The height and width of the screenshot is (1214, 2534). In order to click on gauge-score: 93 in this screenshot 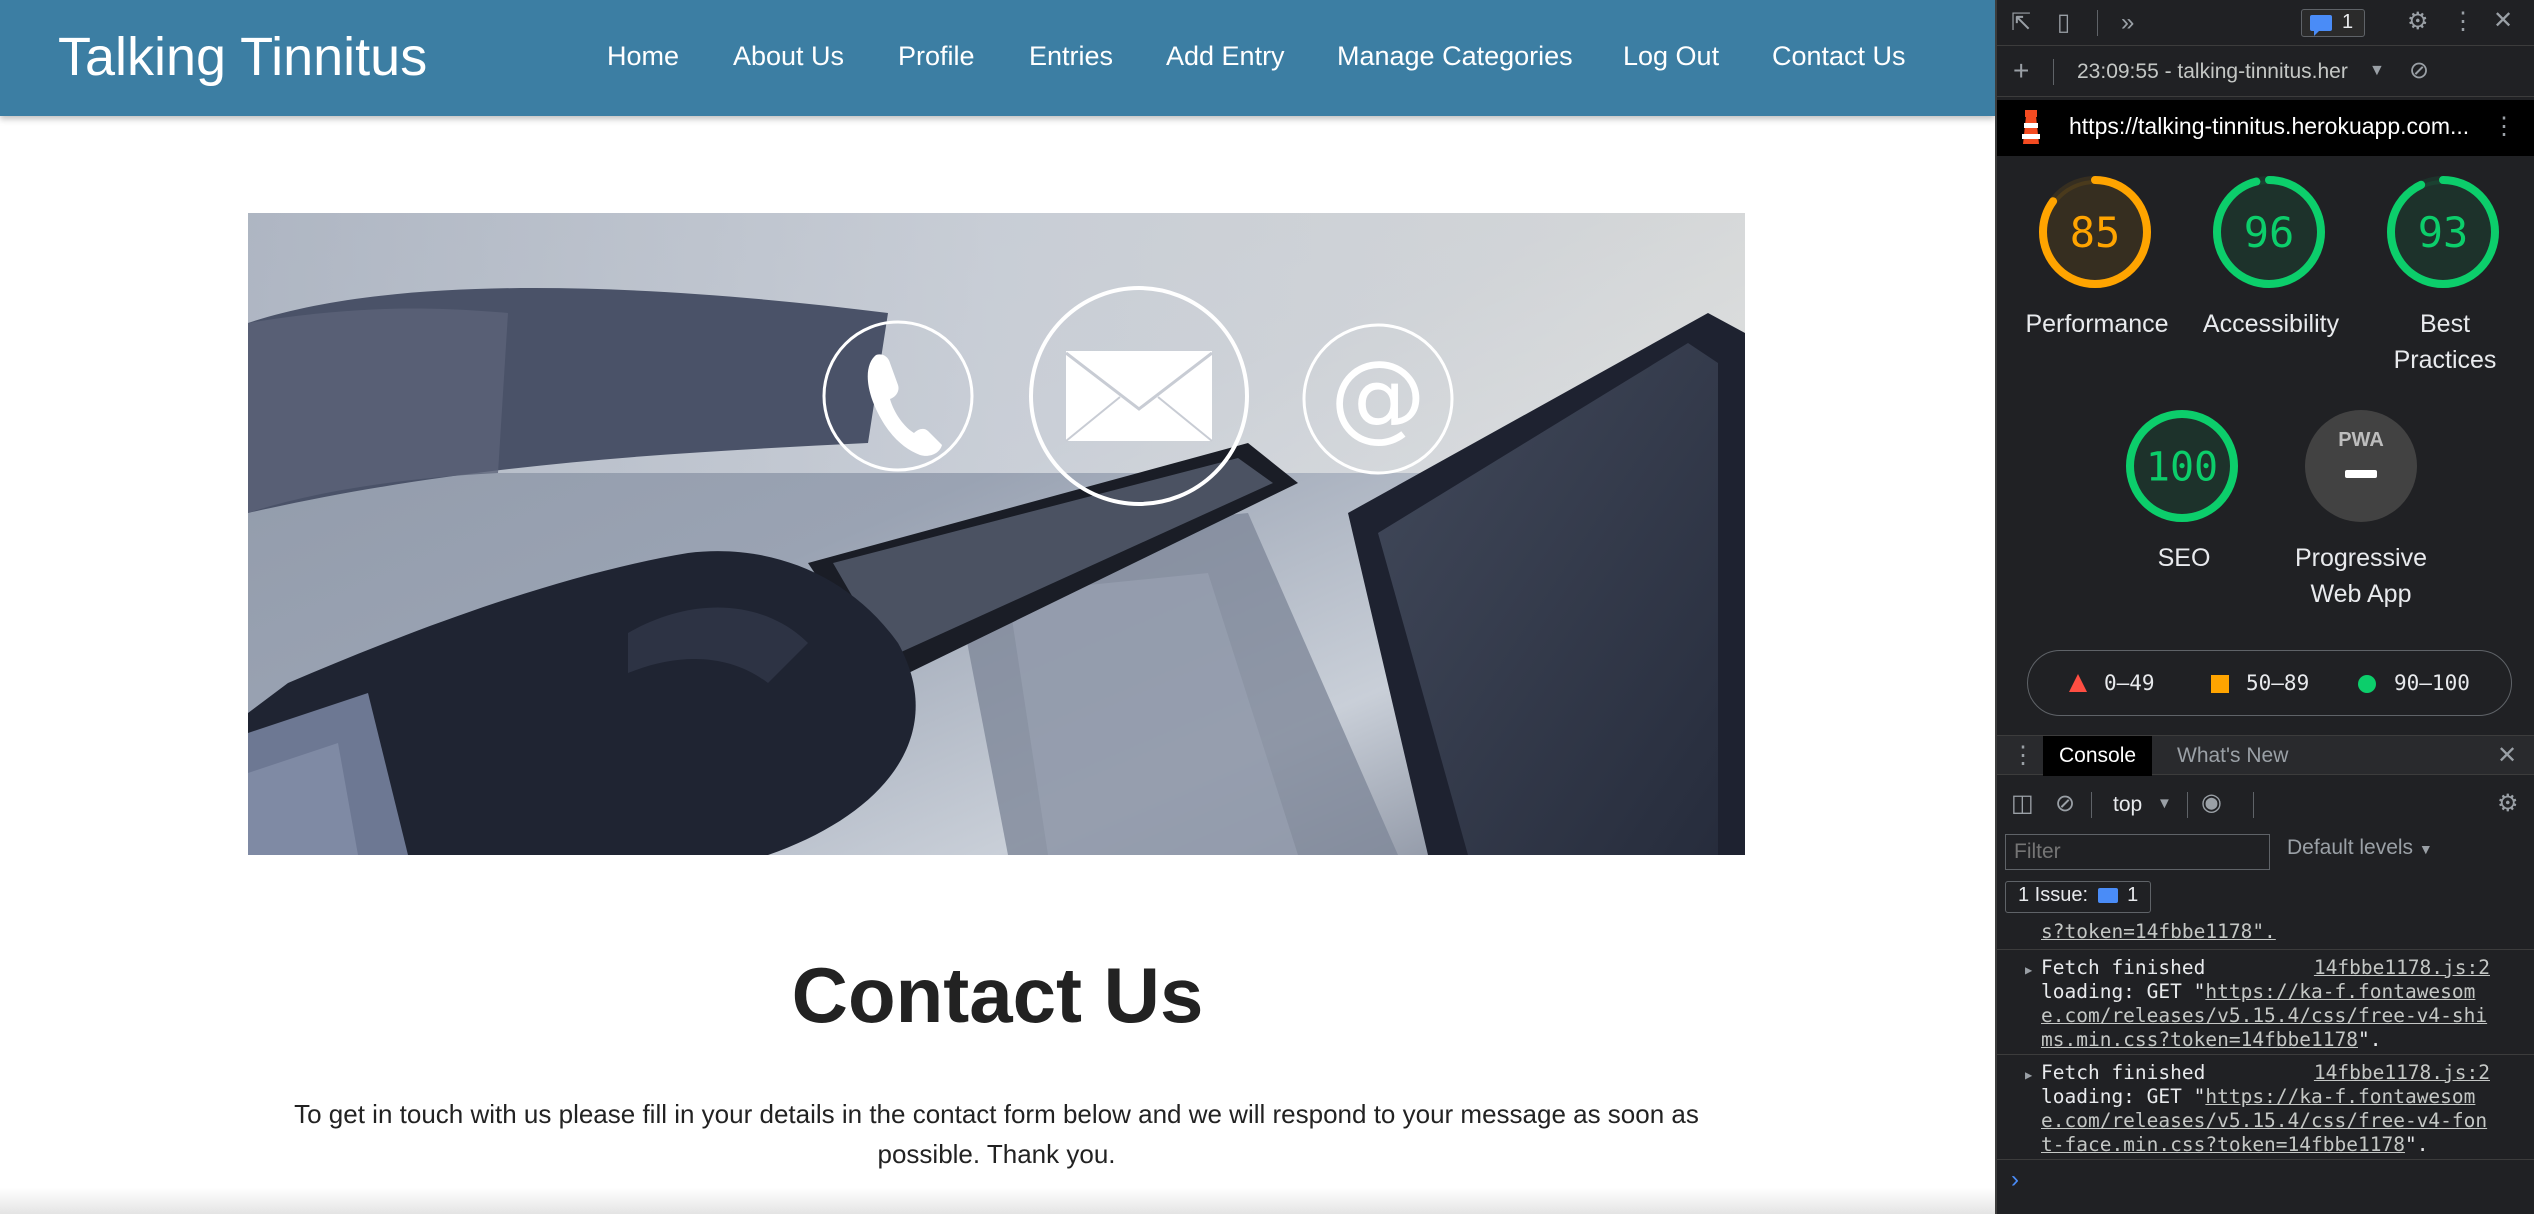, I will do `click(2443, 232)`.